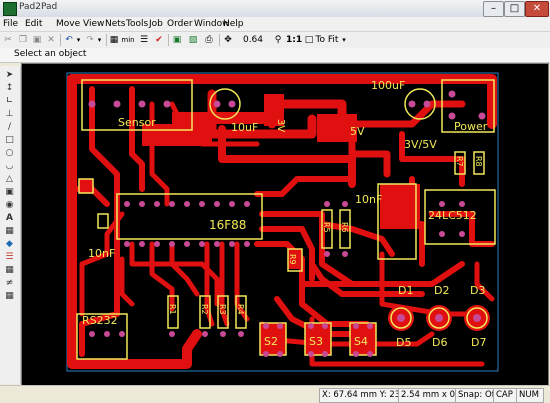 This screenshot has width=550, height=403. What do you see at coordinates (159, 40) in the screenshot?
I see `check-icon: ✔` at bounding box center [159, 40].